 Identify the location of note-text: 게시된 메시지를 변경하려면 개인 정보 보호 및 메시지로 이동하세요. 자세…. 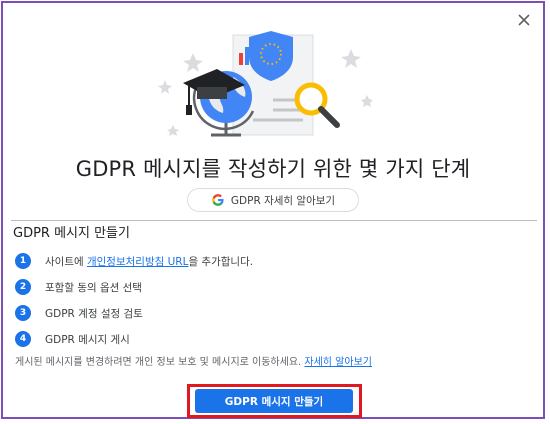
(193, 362).